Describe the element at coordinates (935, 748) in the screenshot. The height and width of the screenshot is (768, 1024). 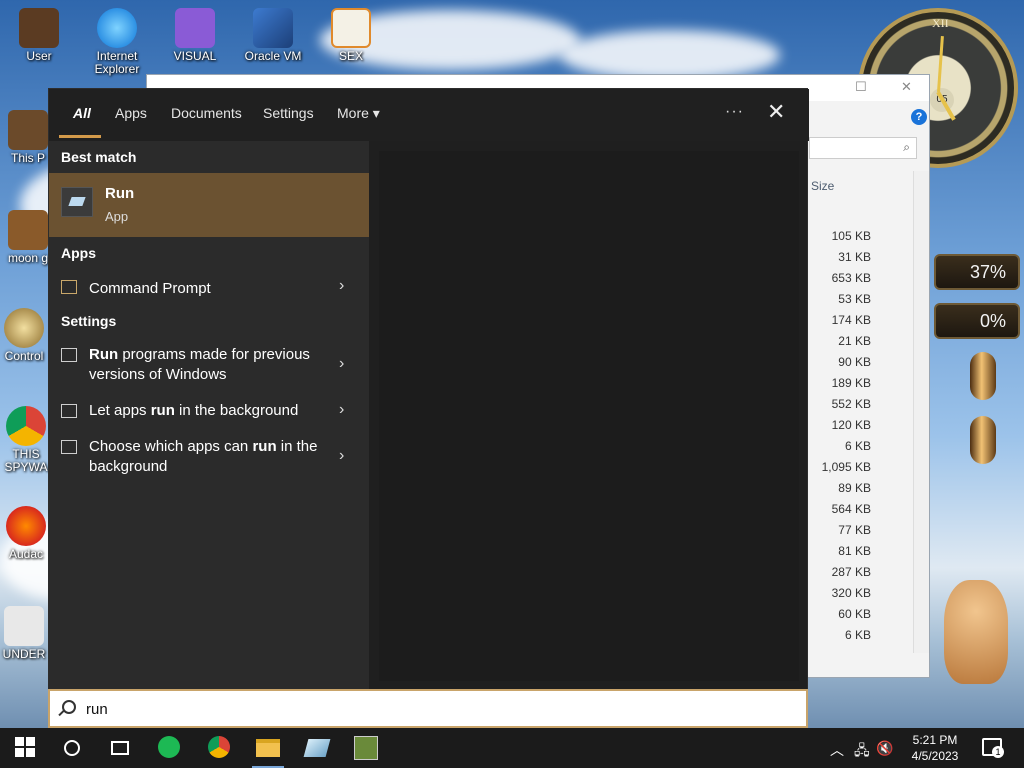
I see `clock-area: 5:21 PM 4/5/2023` at that location.